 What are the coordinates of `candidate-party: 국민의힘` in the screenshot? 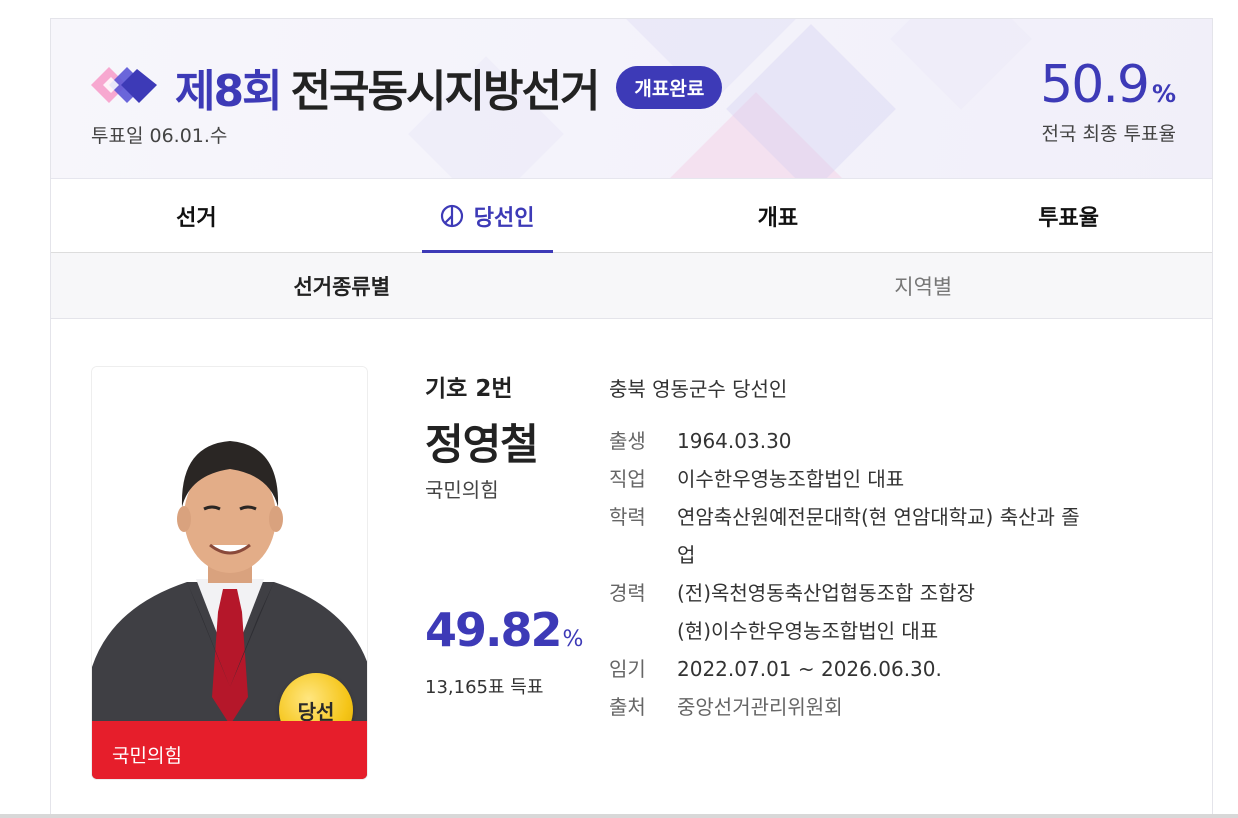 It's located at (462, 490).